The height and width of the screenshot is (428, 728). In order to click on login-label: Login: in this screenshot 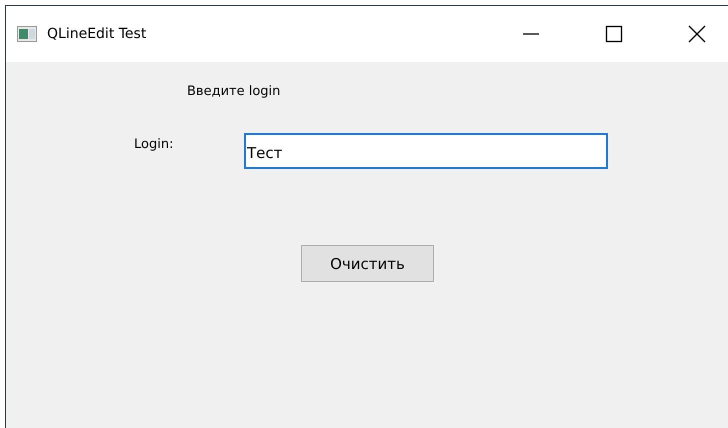, I will do `click(154, 144)`.